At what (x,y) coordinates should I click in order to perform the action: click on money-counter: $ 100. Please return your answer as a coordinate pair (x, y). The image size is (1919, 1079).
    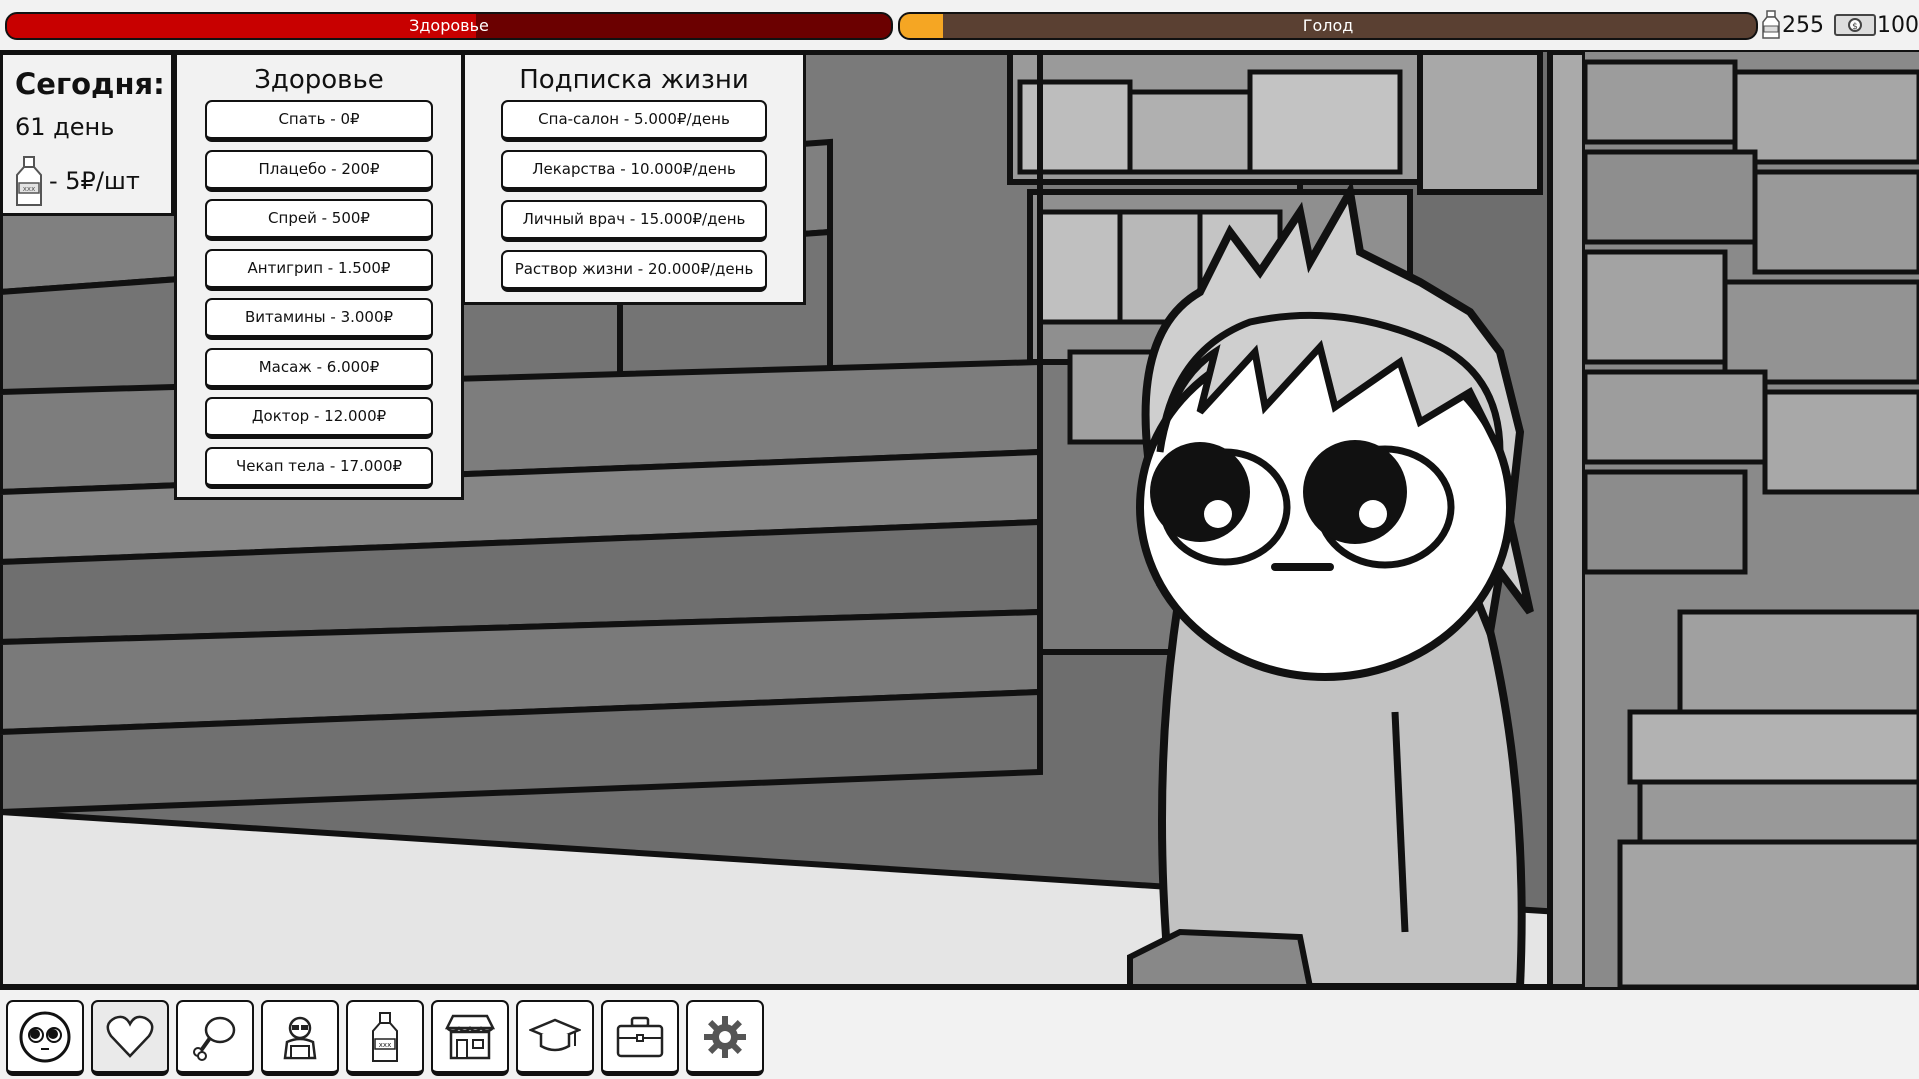
    Looking at the image, I should click on (1876, 25).